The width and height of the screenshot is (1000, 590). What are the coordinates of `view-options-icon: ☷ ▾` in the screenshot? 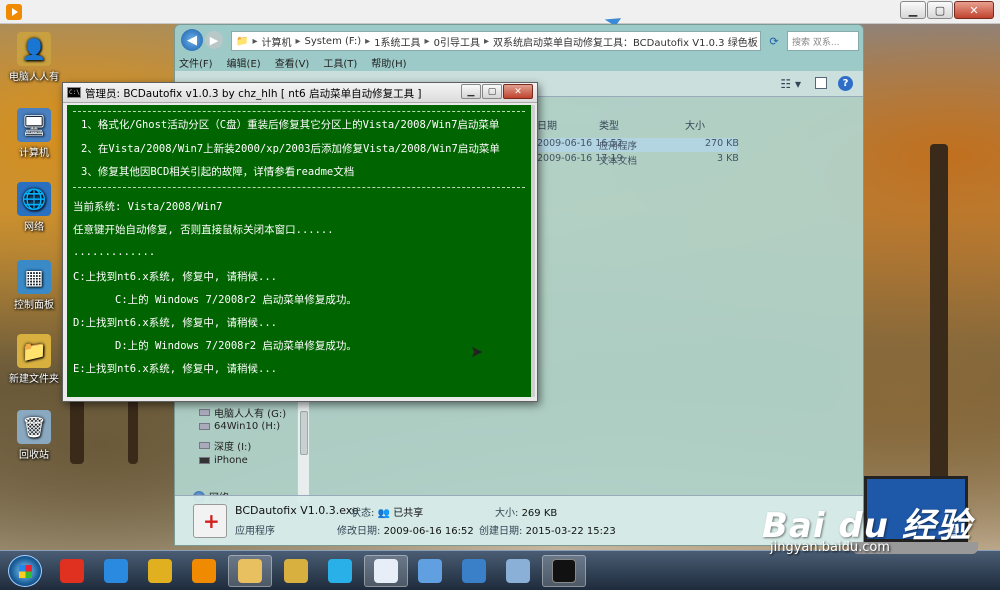 It's located at (790, 84).